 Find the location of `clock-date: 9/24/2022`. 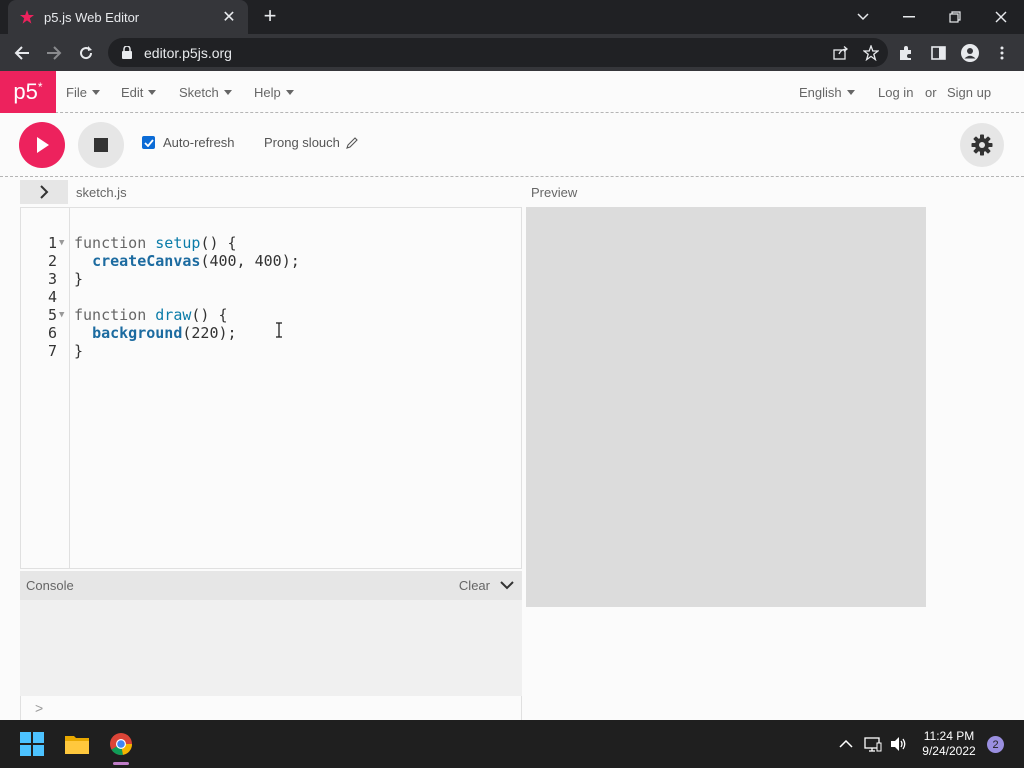

clock-date: 9/24/2022 is located at coordinates (949, 751).